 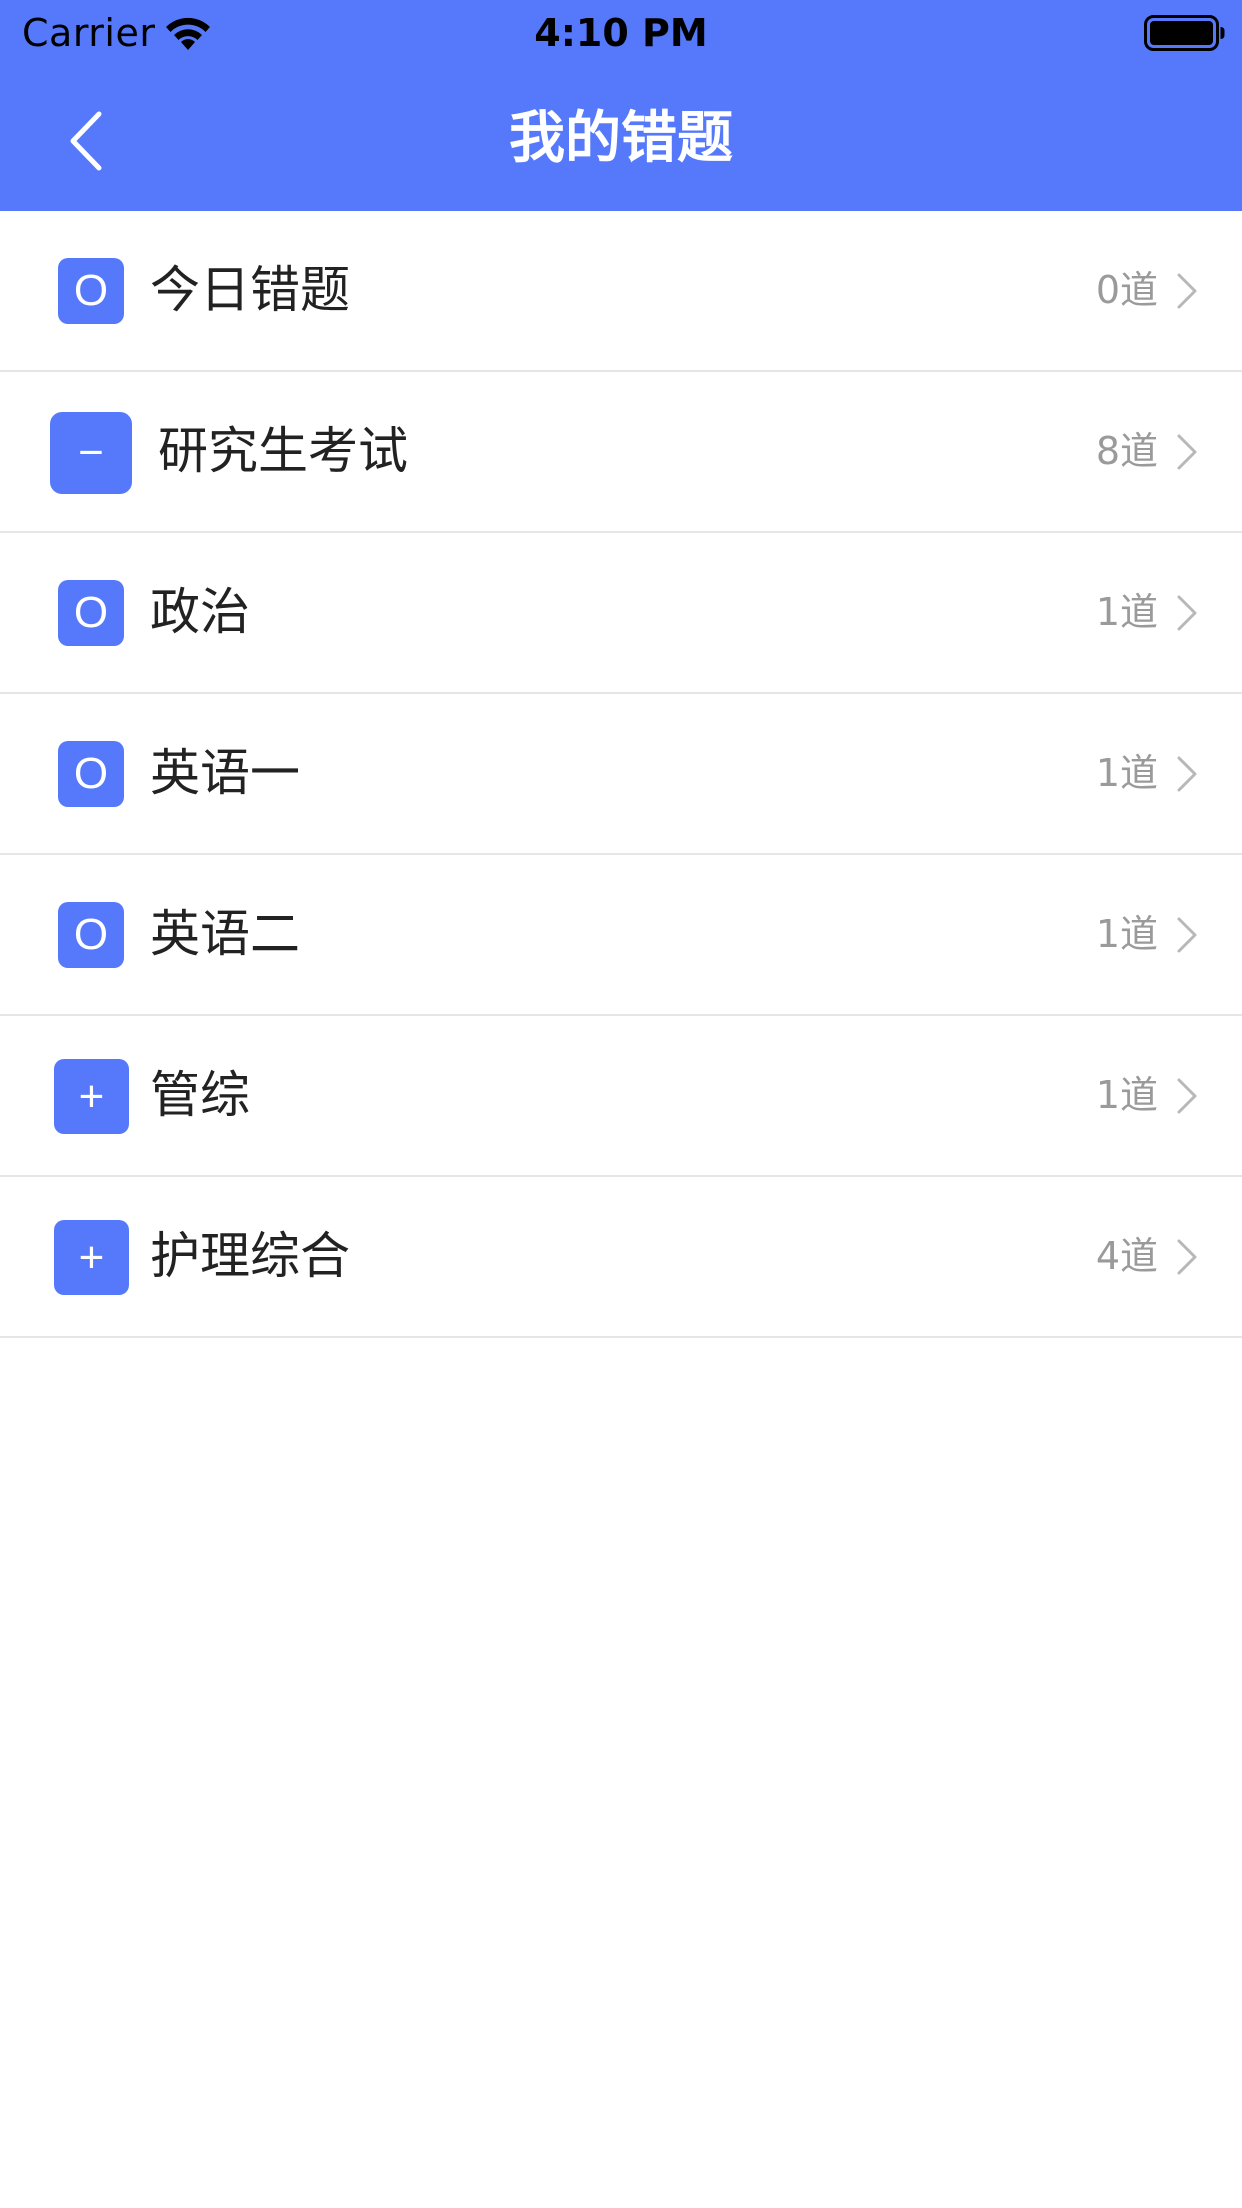 I want to click on list-item-3: O 英语一 1道, so click(x=621, y=774).